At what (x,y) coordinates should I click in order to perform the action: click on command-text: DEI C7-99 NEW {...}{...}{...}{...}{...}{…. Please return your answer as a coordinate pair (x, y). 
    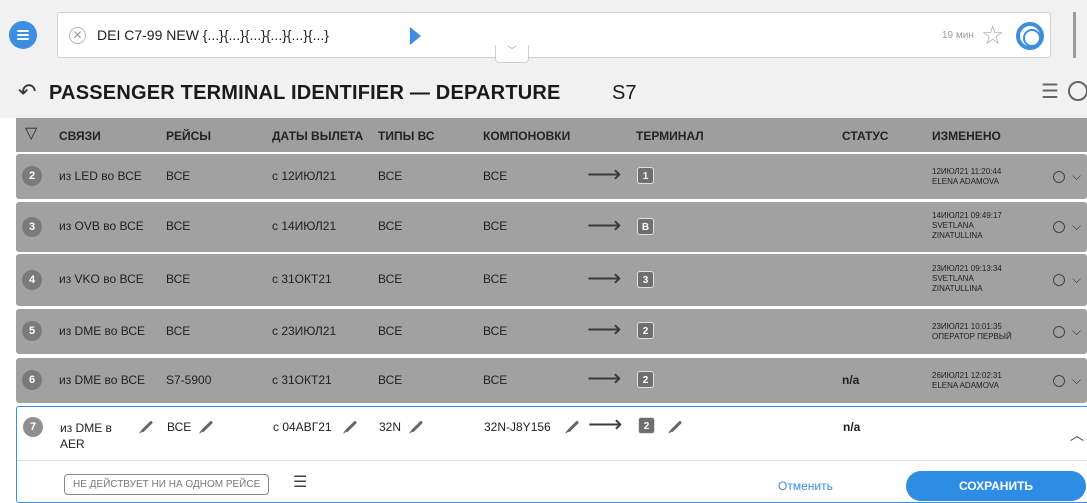
    Looking at the image, I should click on (213, 35).